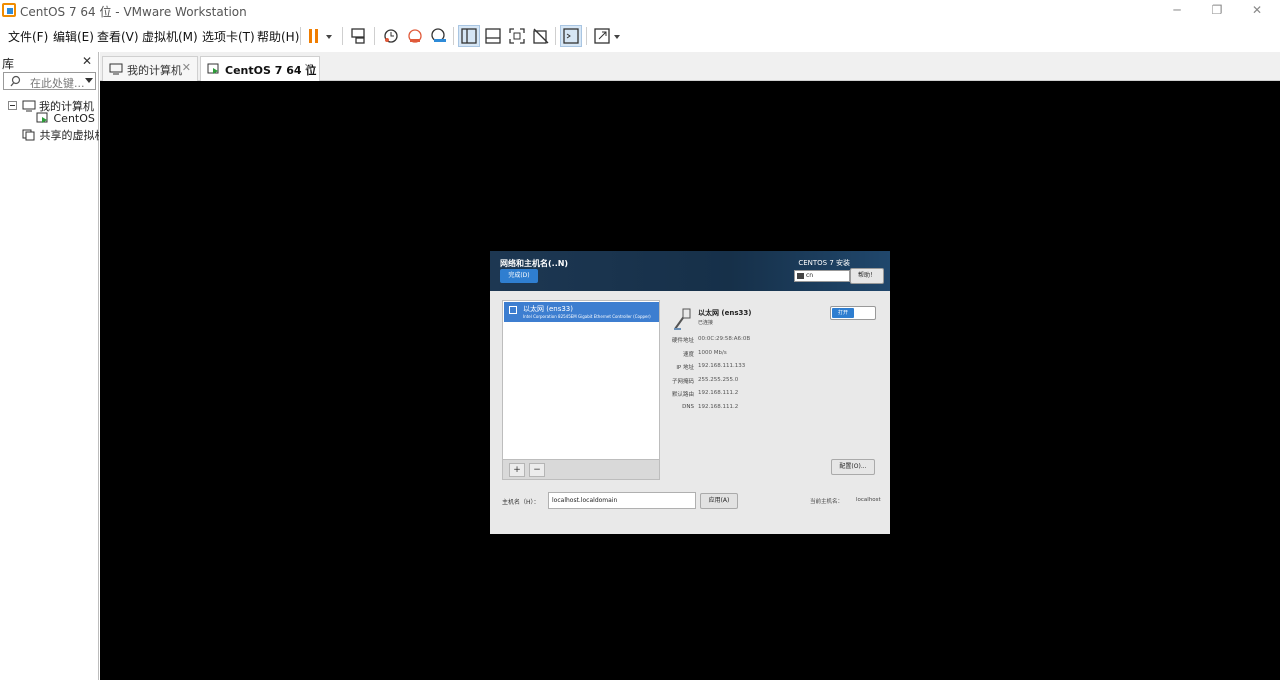 The image size is (1280, 680). Describe the element at coordinates (822, 276) in the screenshot. I see `keyboard-layout-indicator: cn` at that location.